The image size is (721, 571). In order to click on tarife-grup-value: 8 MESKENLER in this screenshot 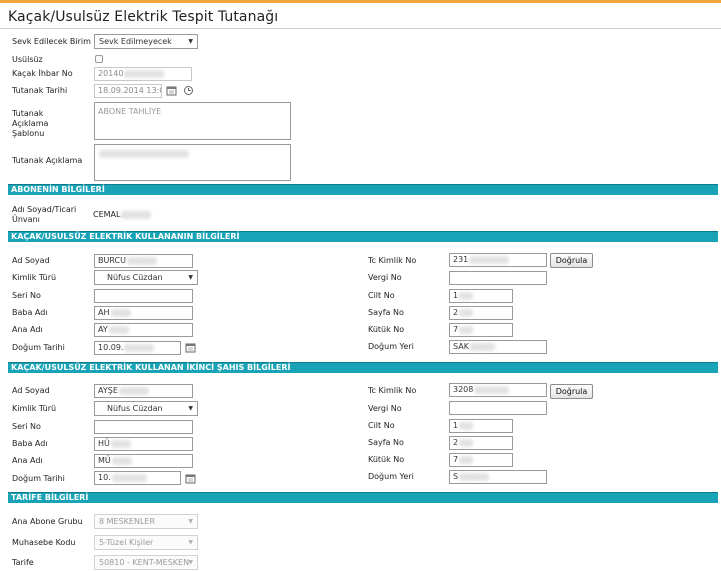, I will do `click(127, 521)`.